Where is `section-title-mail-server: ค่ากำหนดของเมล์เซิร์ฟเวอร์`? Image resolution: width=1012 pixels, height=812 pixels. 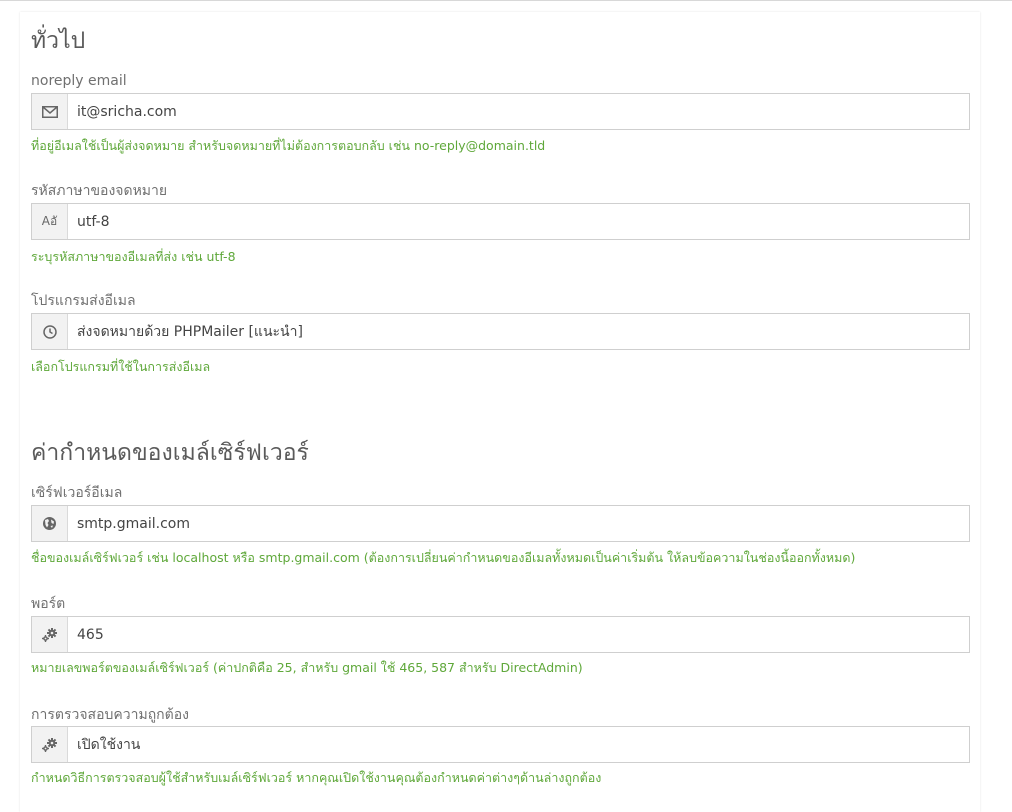
section-title-mail-server: ค่ากำหนดของเมล์เซิร์ฟเวอร์ is located at coordinates (170, 453).